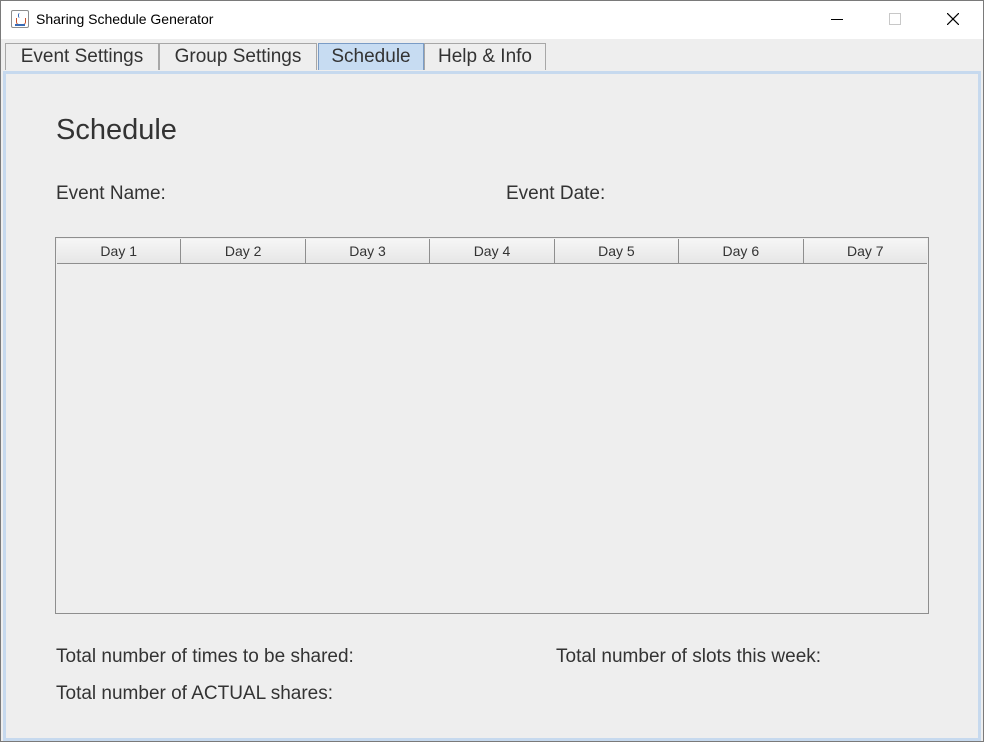  Describe the element at coordinates (556, 193) in the screenshot. I see `event-date-label: Event Date:` at that location.